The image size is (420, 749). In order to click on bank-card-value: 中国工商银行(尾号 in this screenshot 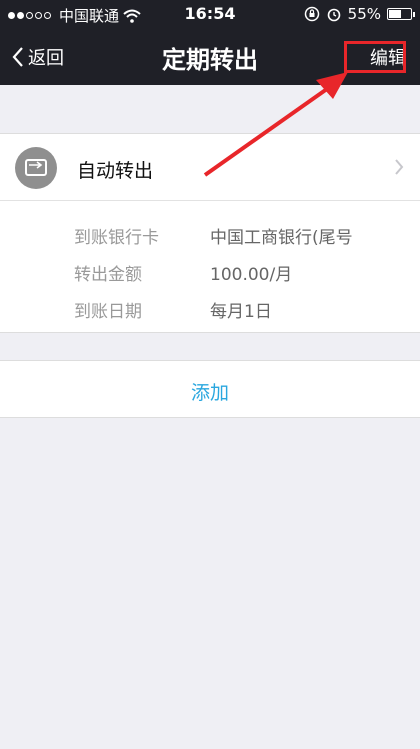, I will do `click(281, 238)`.